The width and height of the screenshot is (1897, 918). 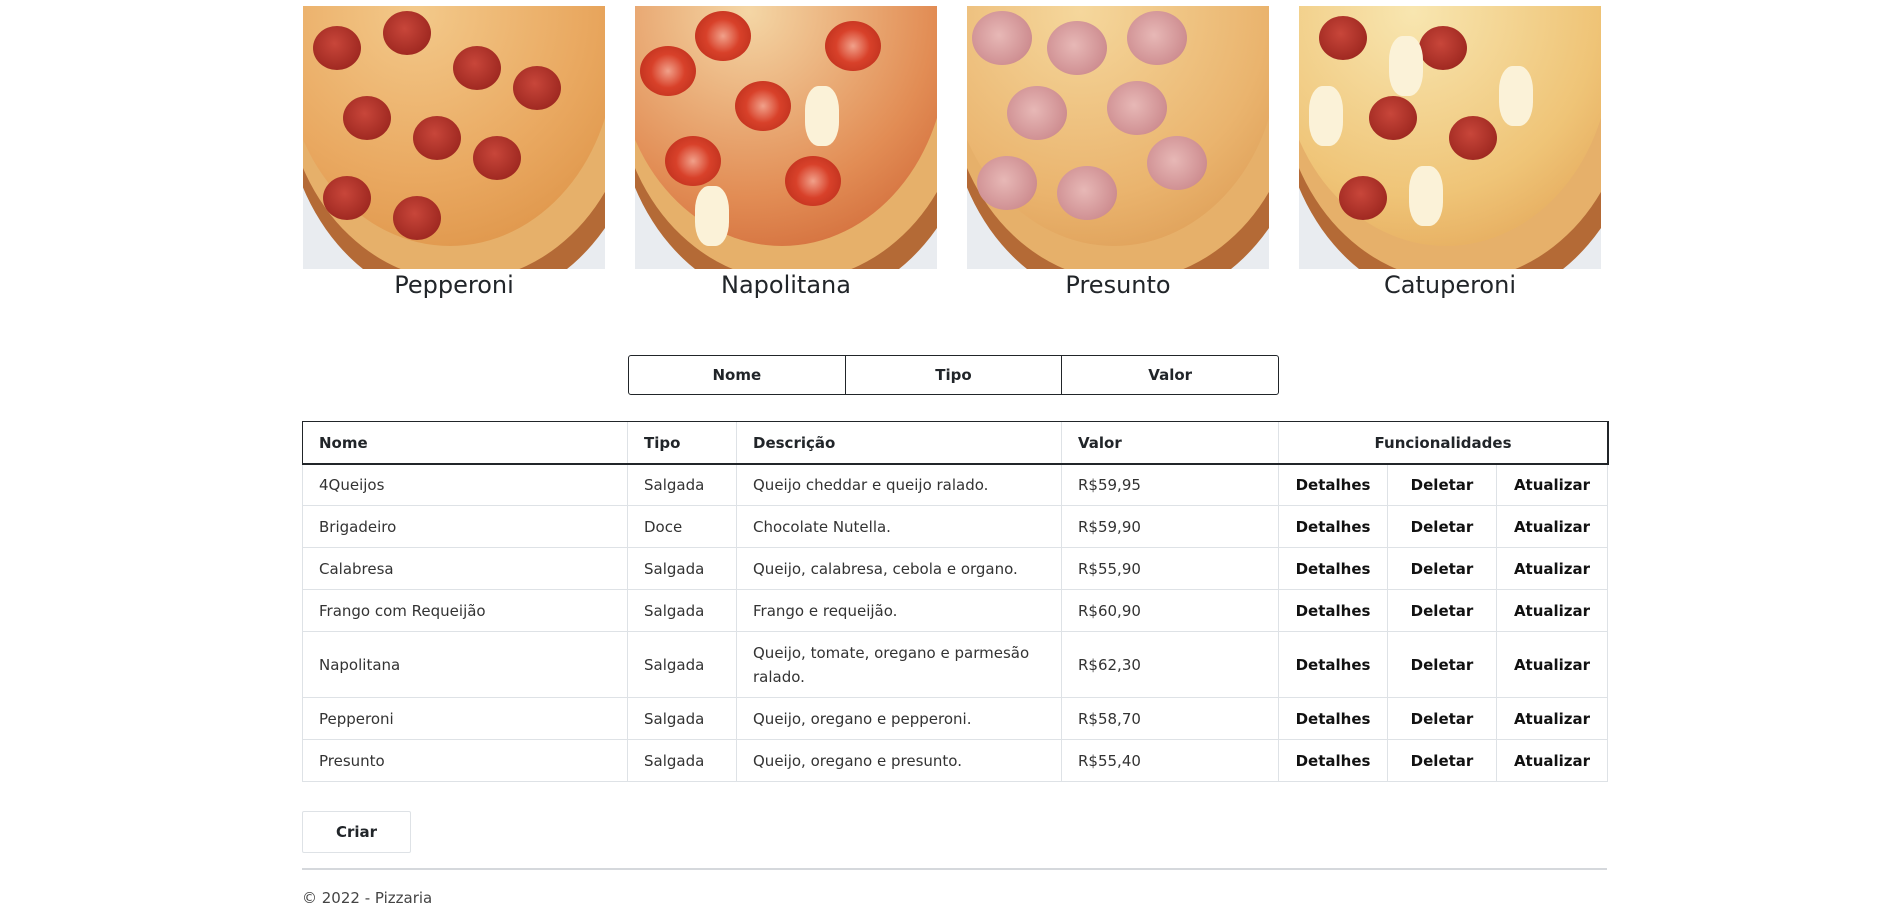 What do you see at coordinates (465, 664) in the screenshot?
I see `cell-nome: Napolitana` at bounding box center [465, 664].